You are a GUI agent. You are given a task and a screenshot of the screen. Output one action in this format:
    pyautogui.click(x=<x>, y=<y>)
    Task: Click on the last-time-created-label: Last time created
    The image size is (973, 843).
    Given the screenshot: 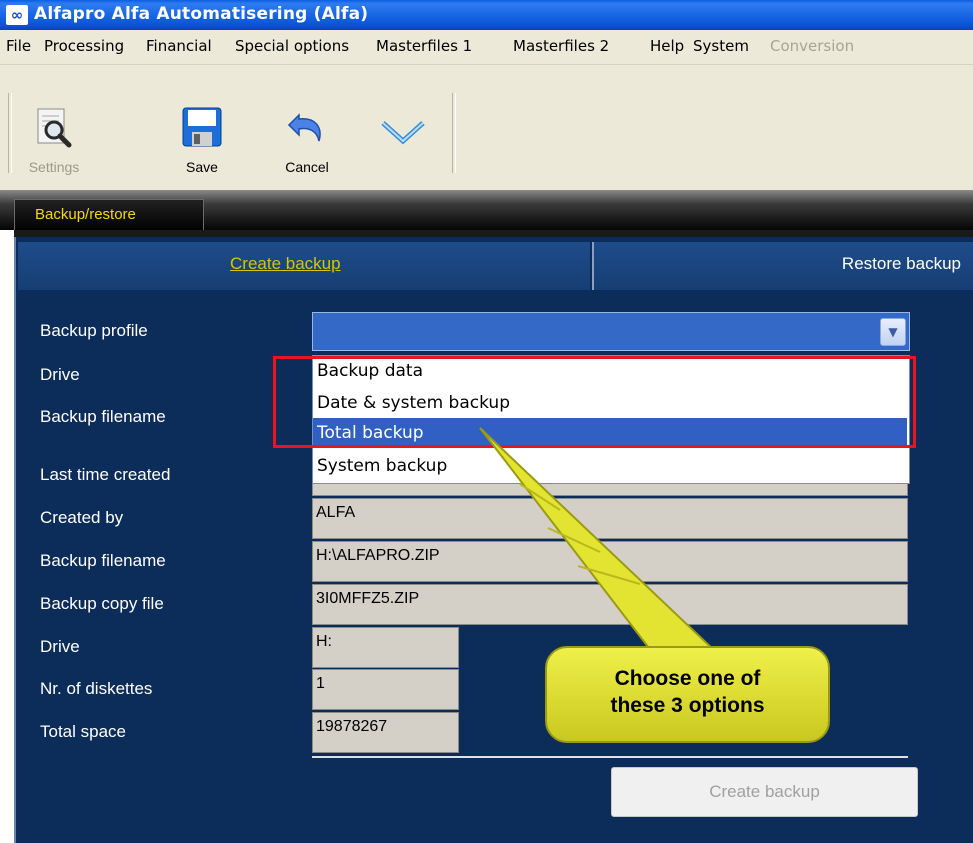 What is the action you would take?
    pyautogui.click(x=105, y=474)
    